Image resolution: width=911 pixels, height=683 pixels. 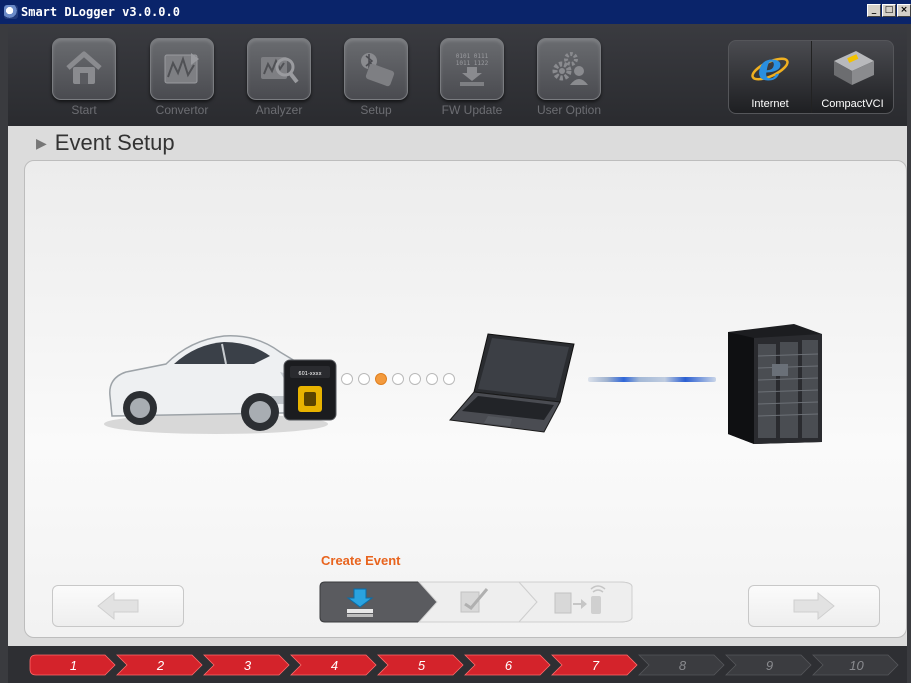 I want to click on window-controls: _ □ ×, so click(x=889, y=10).